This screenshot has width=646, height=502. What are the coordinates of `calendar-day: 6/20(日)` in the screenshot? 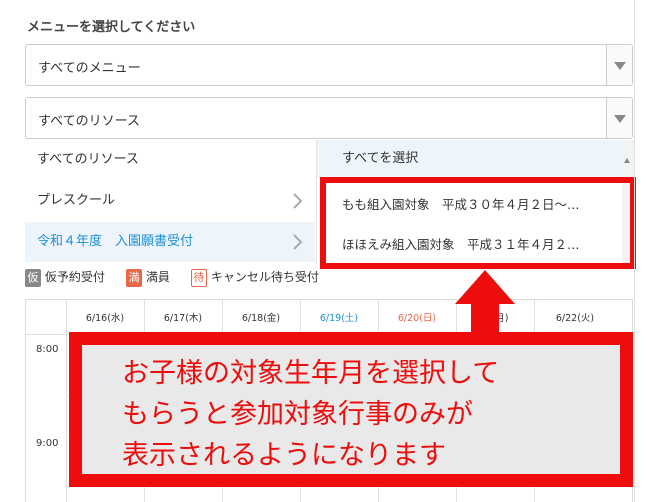 It's located at (417, 317).